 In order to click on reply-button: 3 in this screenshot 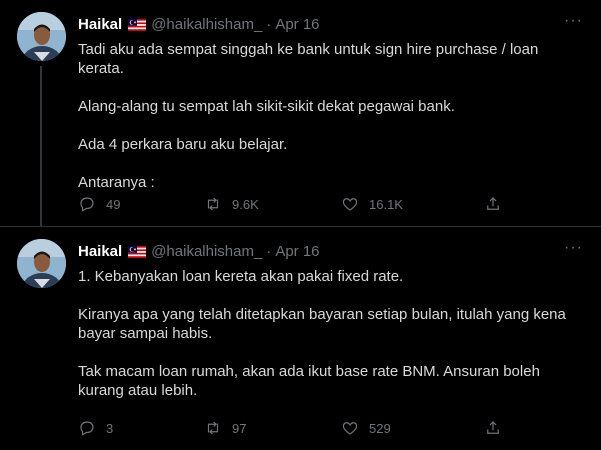, I will do `click(95, 428)`.